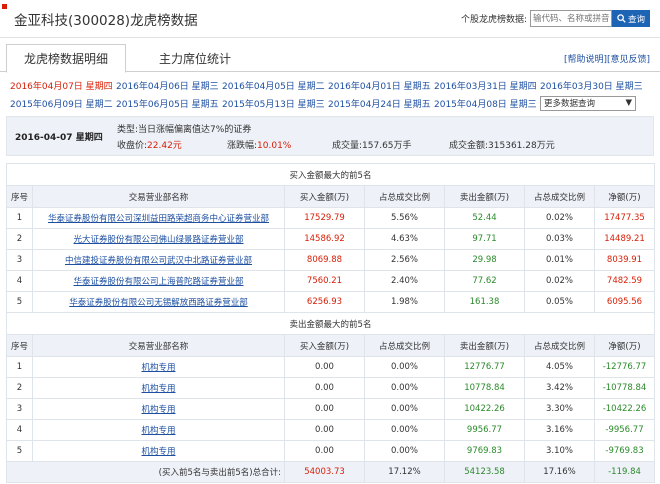 The image size is (660, 484). Describe the element at coordinates (381, 103) in the screenshot. I see `date-link: 2015年04月24日 星期五` at that location.